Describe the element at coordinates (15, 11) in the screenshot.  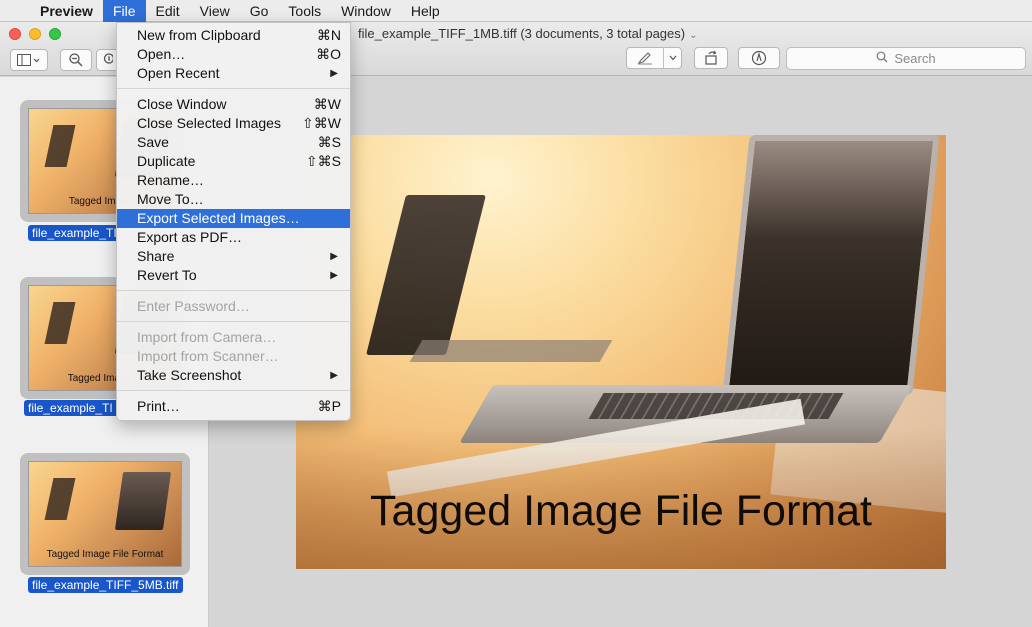
I see `apple-menu-icon` at that location.